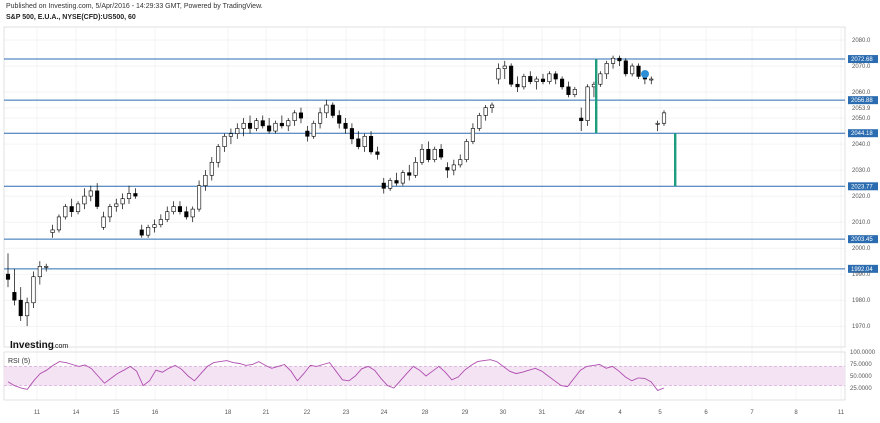 The height and width of the screenshot is (423, 880). I want to click on rsi-tick-label: 75.0000, so click(861, 365).